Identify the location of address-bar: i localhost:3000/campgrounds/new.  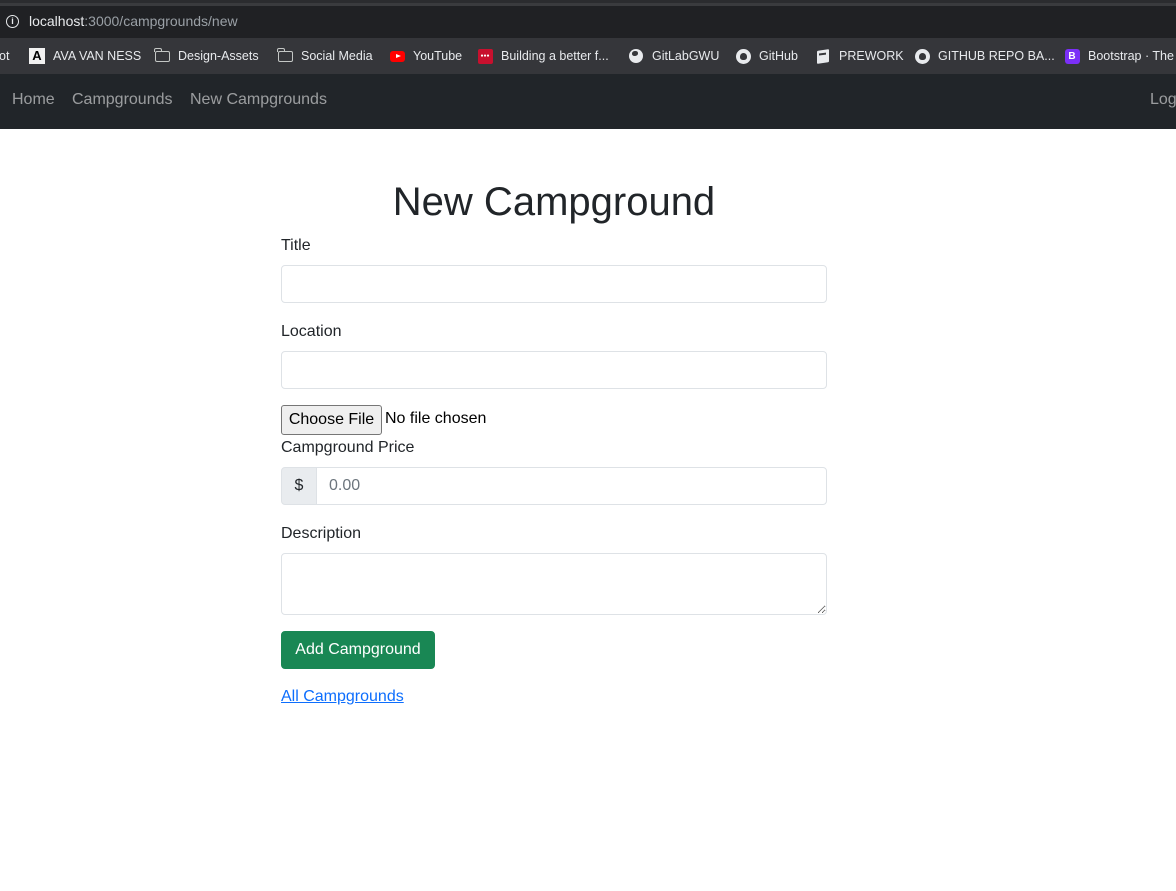
(588, 22).